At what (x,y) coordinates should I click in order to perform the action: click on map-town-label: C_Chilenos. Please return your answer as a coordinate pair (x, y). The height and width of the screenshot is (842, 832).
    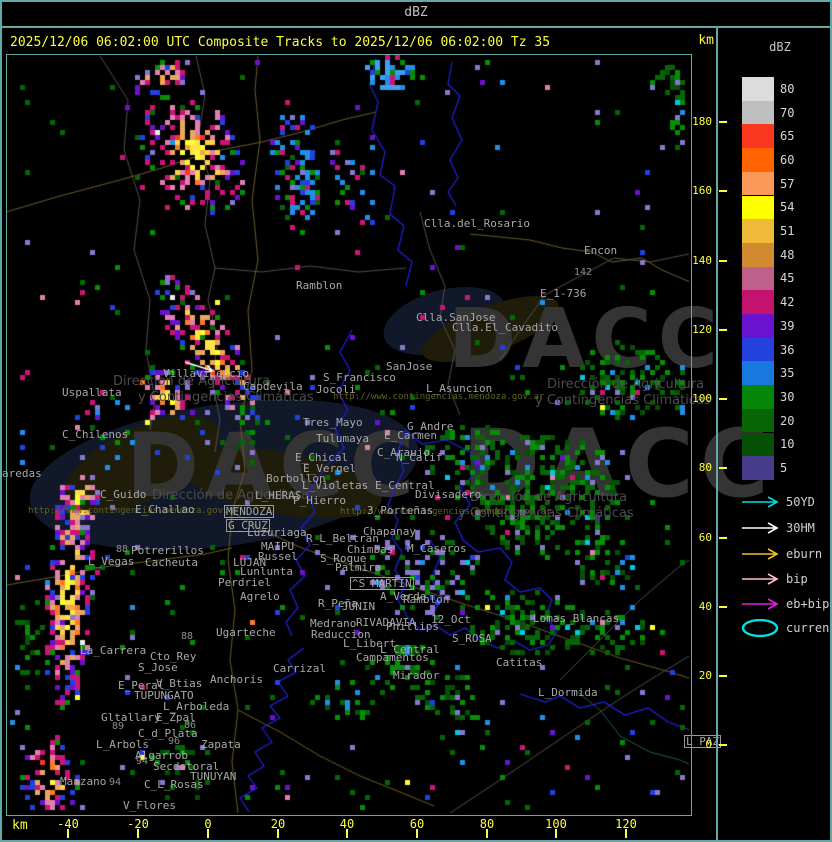
    Looking at the image, I should click on (95, 434).